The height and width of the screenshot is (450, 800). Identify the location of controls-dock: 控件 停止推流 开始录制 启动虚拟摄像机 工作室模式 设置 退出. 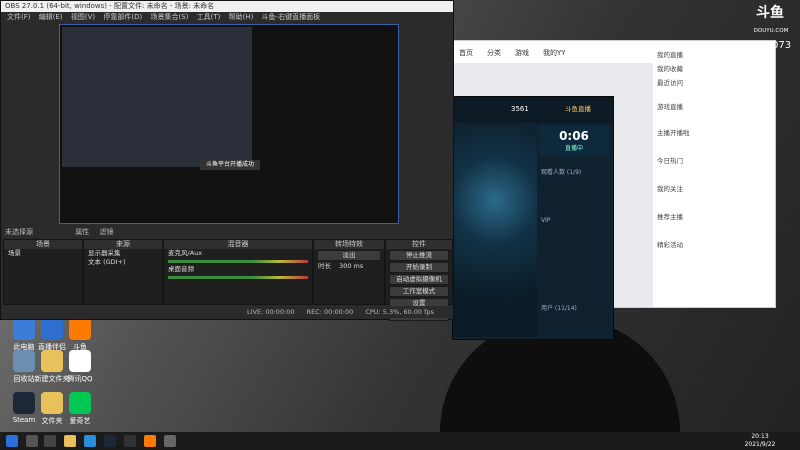
(419, 280).